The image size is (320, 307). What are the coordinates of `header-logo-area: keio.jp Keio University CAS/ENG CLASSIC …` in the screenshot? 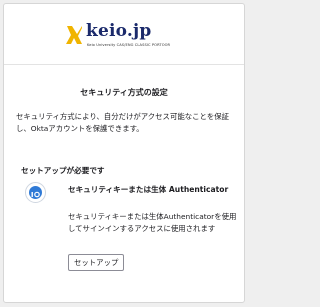 It's located at (124, 34).